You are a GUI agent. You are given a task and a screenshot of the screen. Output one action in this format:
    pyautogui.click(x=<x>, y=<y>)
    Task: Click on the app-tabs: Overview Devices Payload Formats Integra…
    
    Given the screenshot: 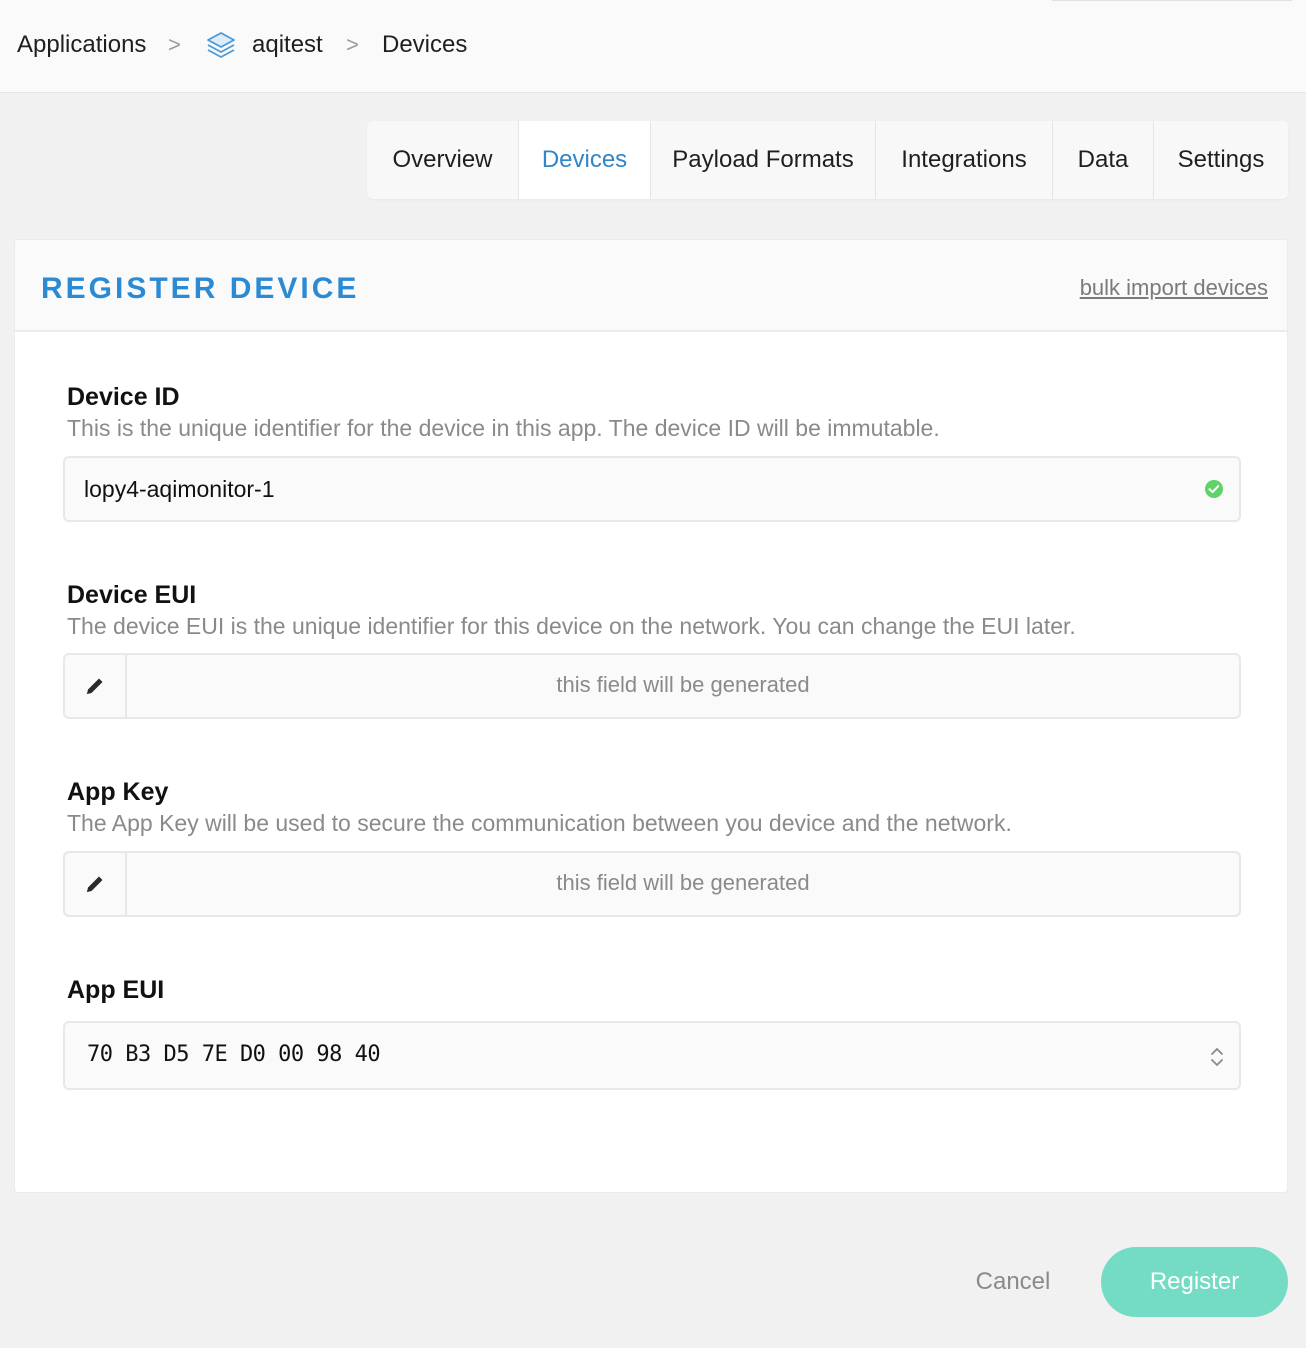 What is the action you would take?
    pyautogui.click(x=827, y=160)
    